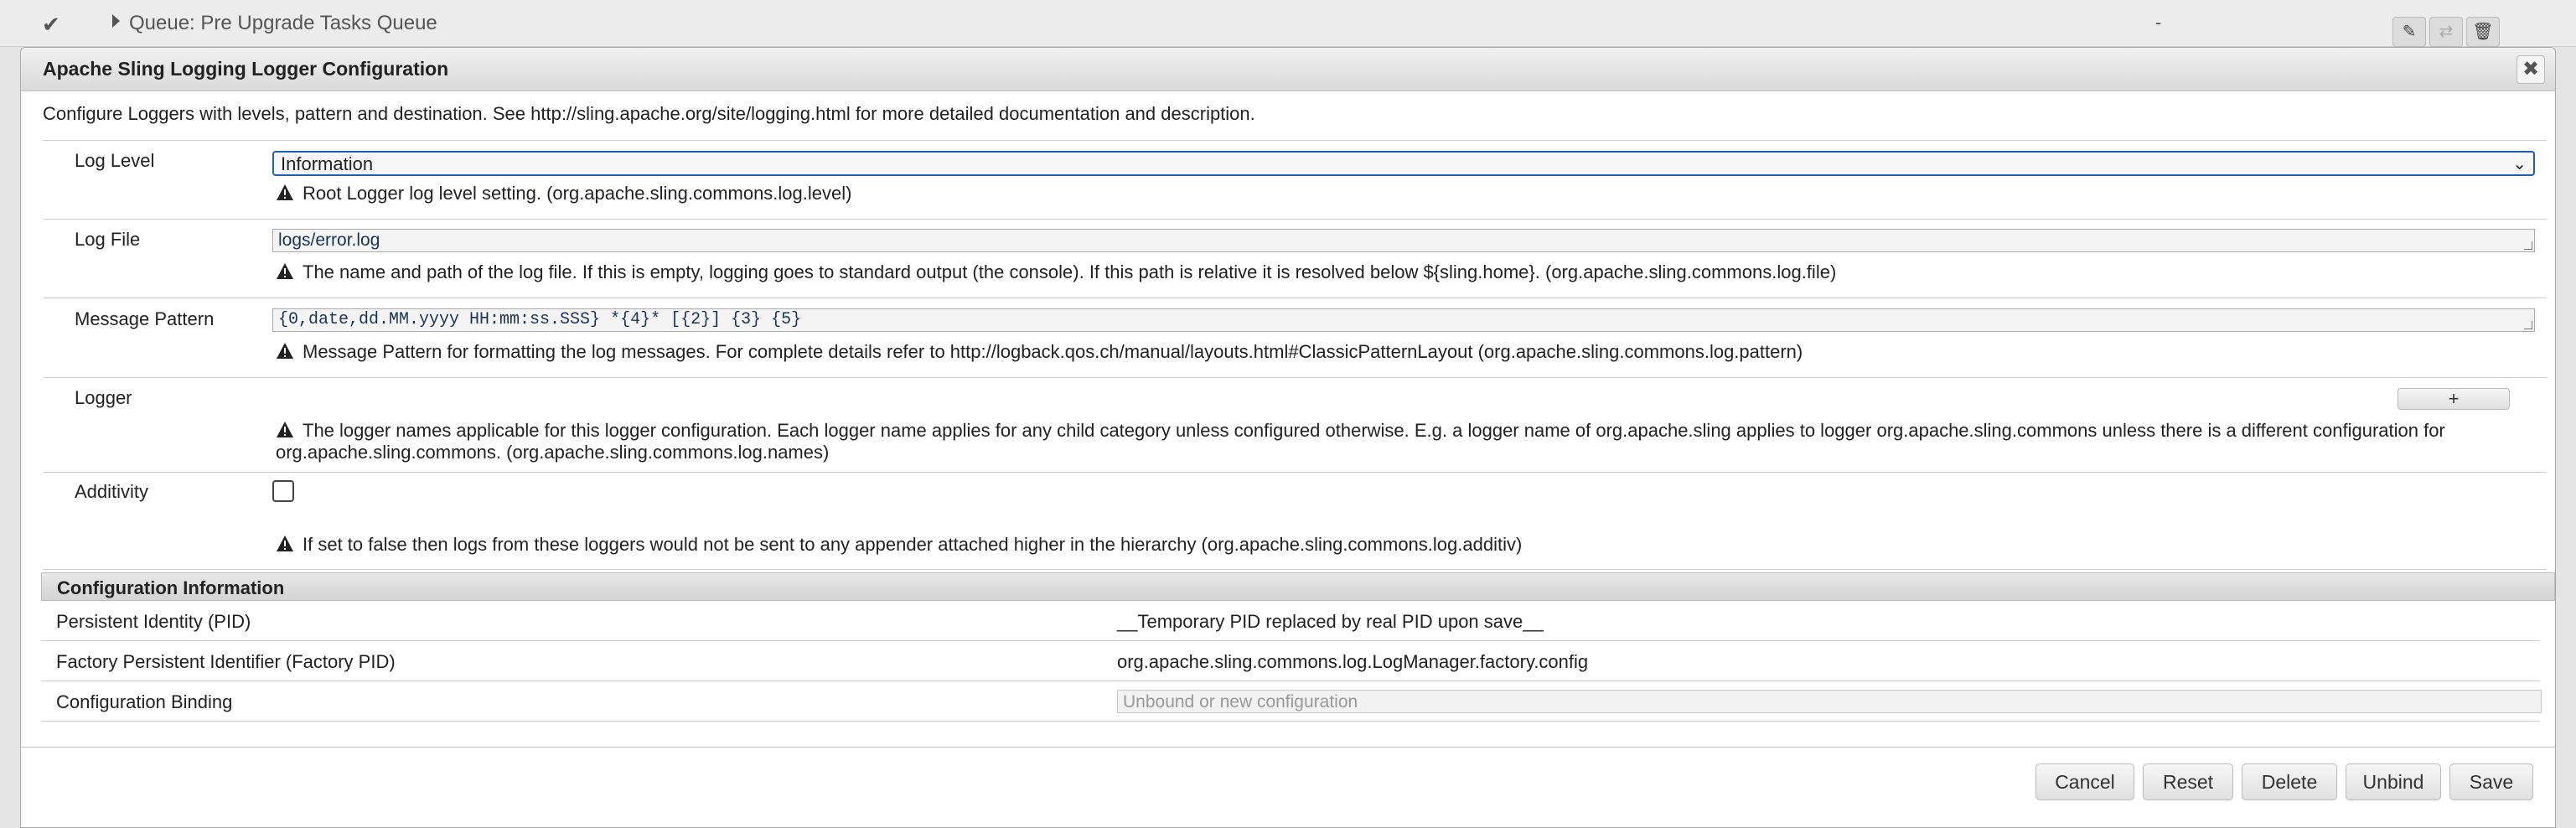  What do you see at coordinates (1288, 747) in the screenshot?
I see `footer-divider` at bounding box center [1288, 747].